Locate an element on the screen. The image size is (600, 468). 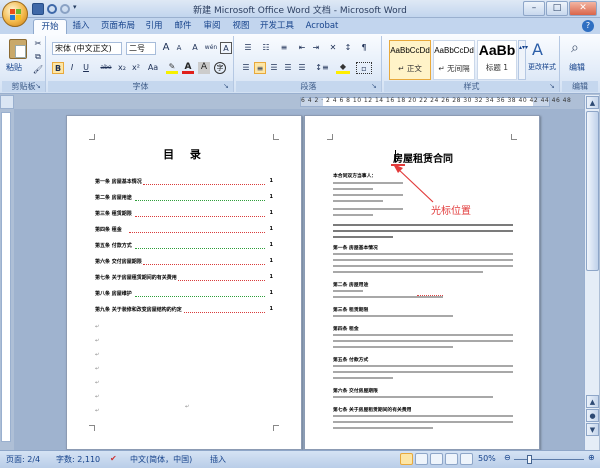
underline-button: U is located at coordinates (86, 68).